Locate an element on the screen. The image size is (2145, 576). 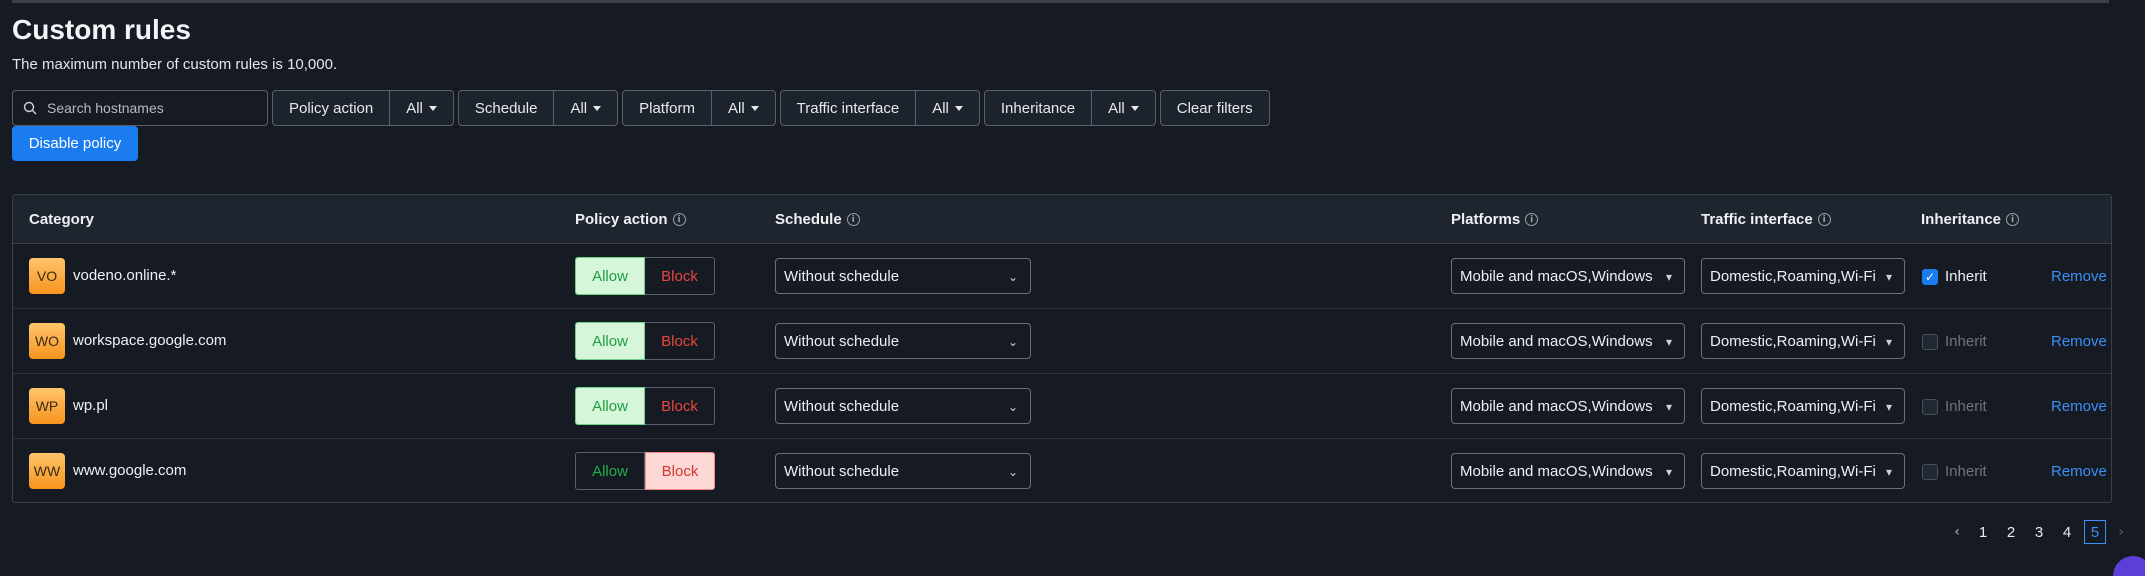
page-4: 4 is located at coordinates (2067, 532).